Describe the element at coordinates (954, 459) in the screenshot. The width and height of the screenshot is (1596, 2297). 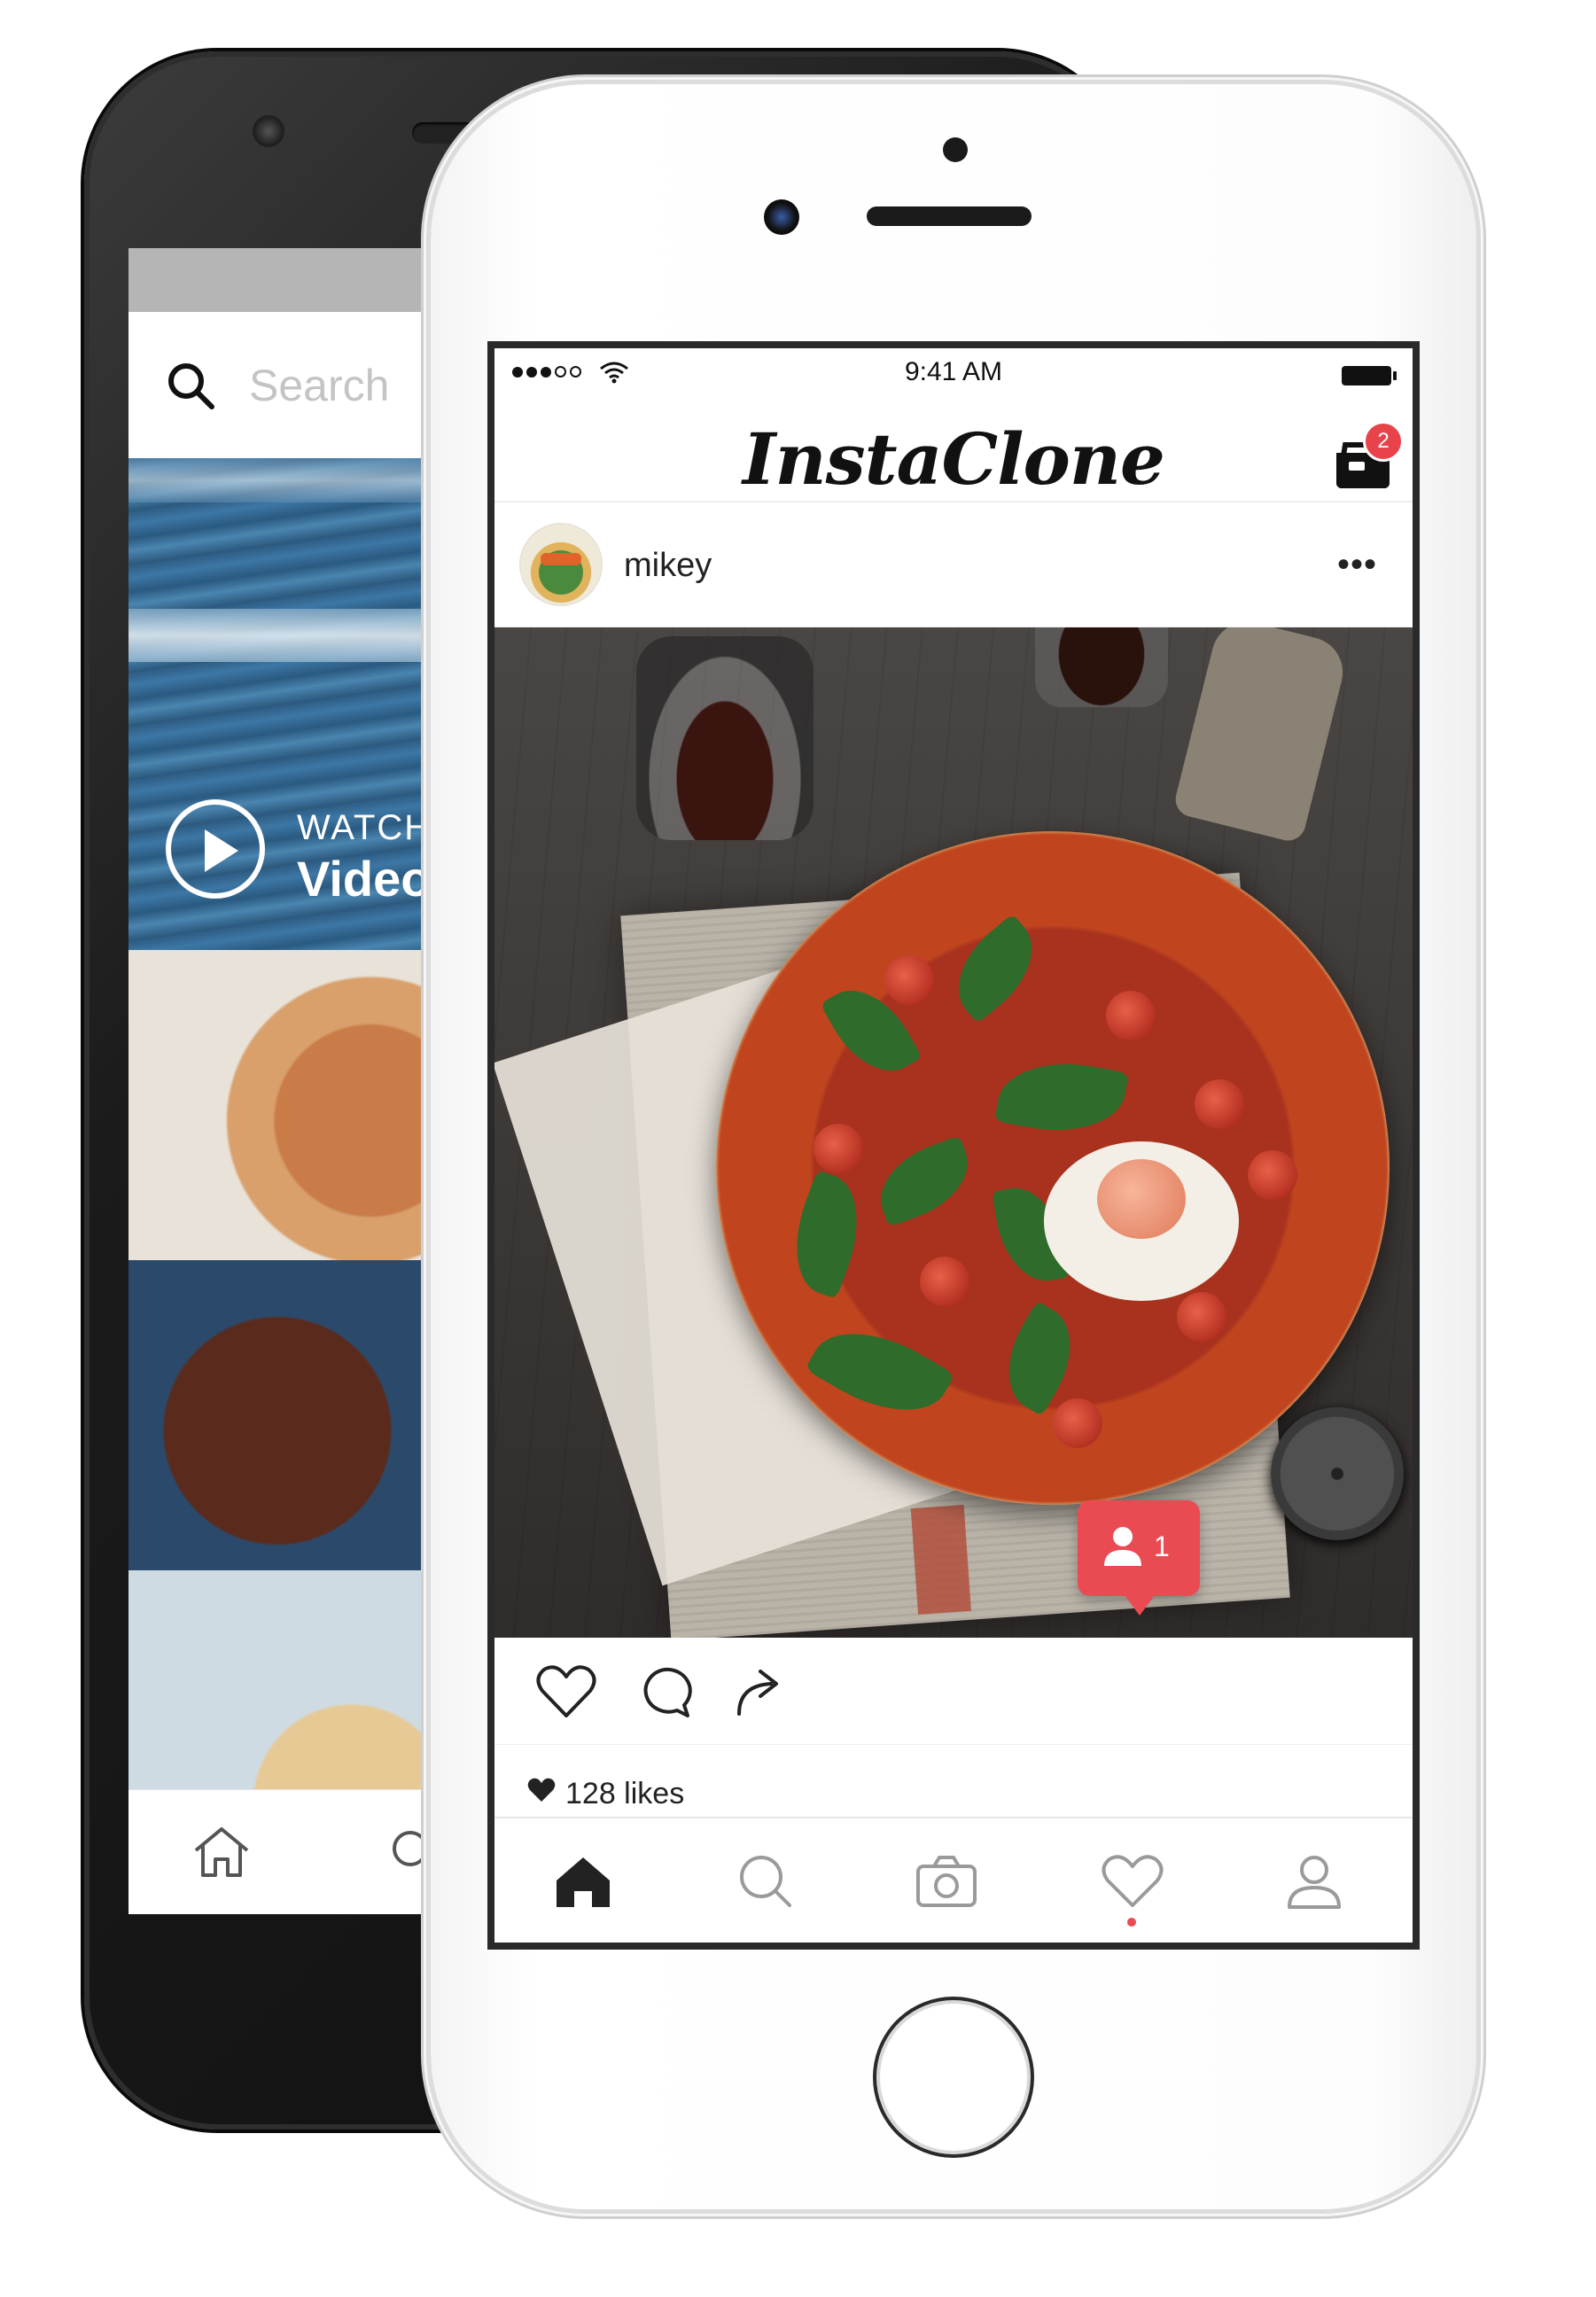
I see `app-title: InstaClone` at that location.